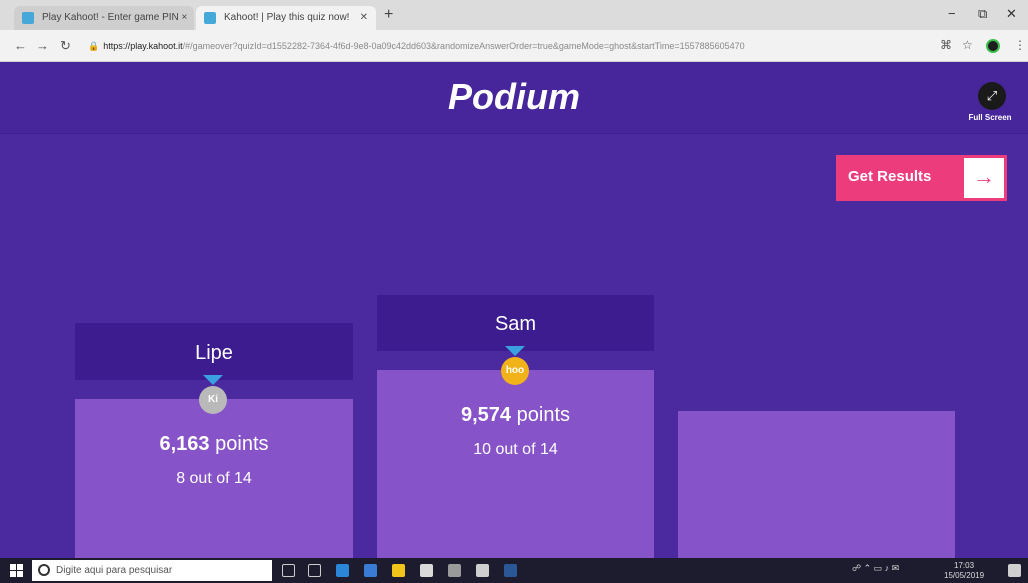 This screenshot has height=583, width=1028. I want to click on tab-close-icon: ✕, so click(364, 18).